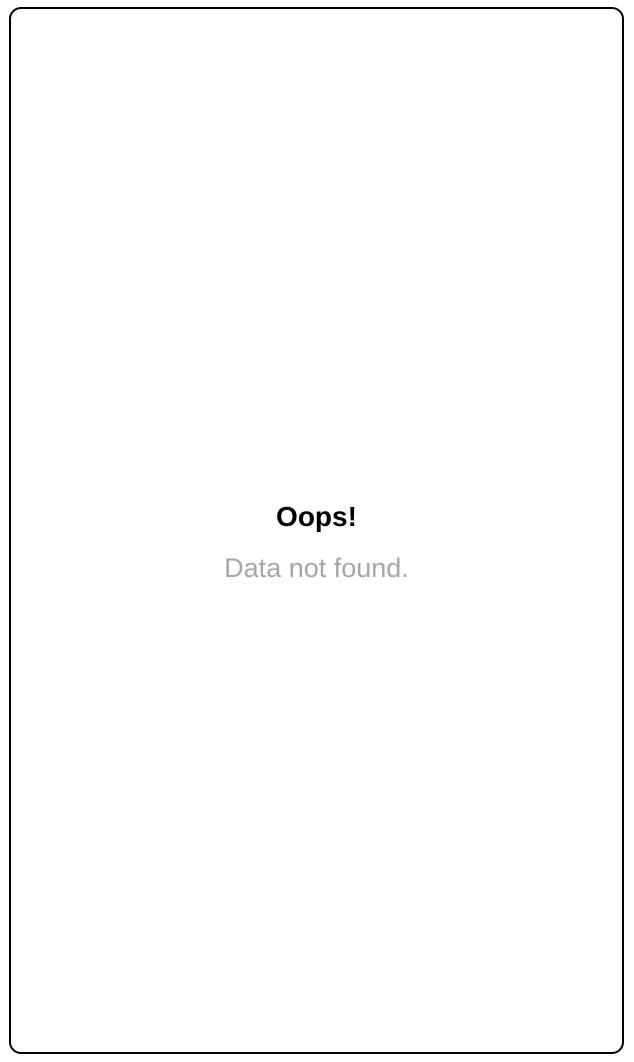  Describe the element at coordinates (316, 568) in the screenshot. I see `empty-state-message: Data not found.` at that location.